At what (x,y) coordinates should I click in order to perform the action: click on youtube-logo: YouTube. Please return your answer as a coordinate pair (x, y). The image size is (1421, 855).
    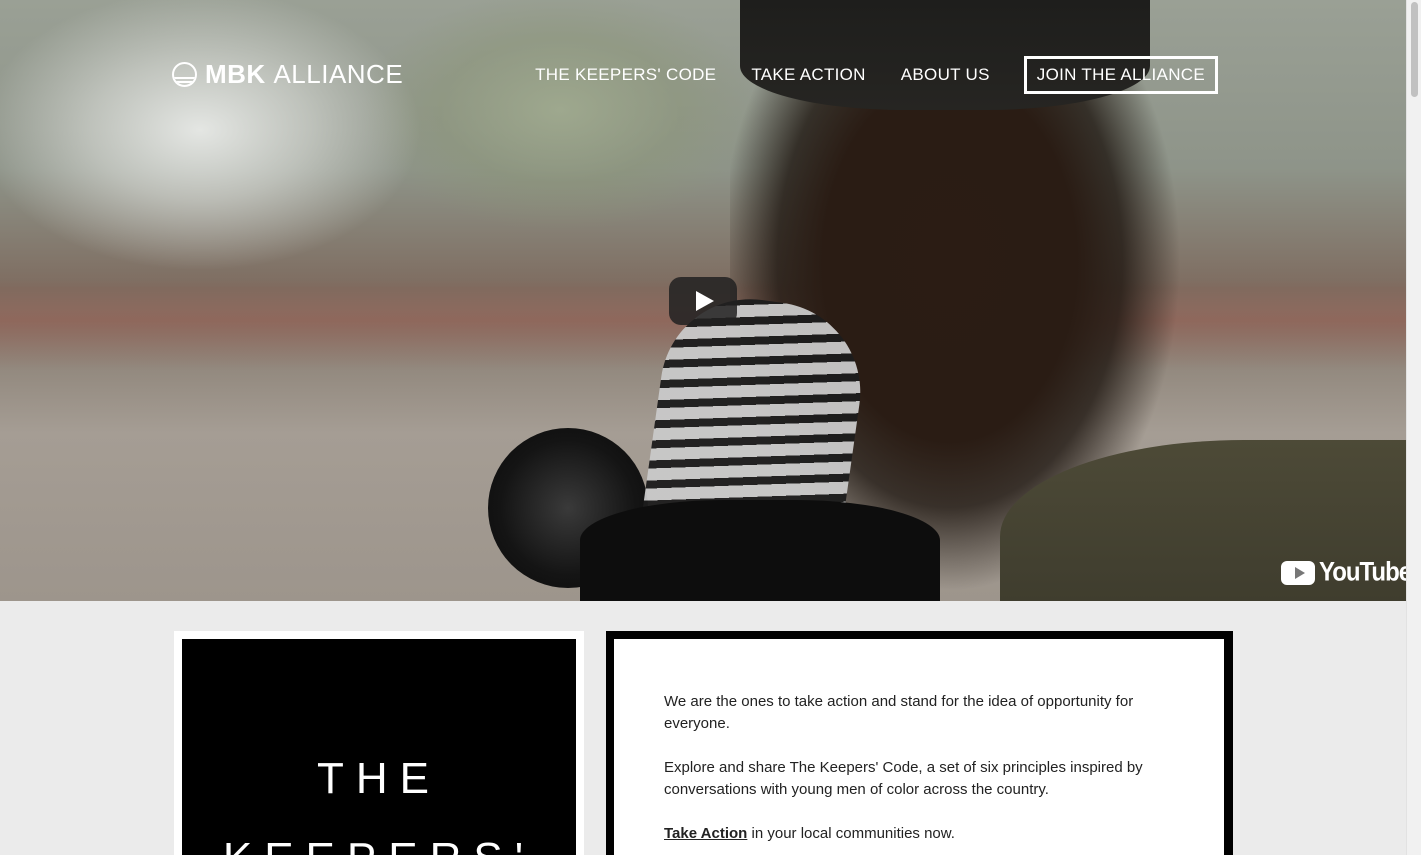
    Looking at the image, I should click on (1343, 572).